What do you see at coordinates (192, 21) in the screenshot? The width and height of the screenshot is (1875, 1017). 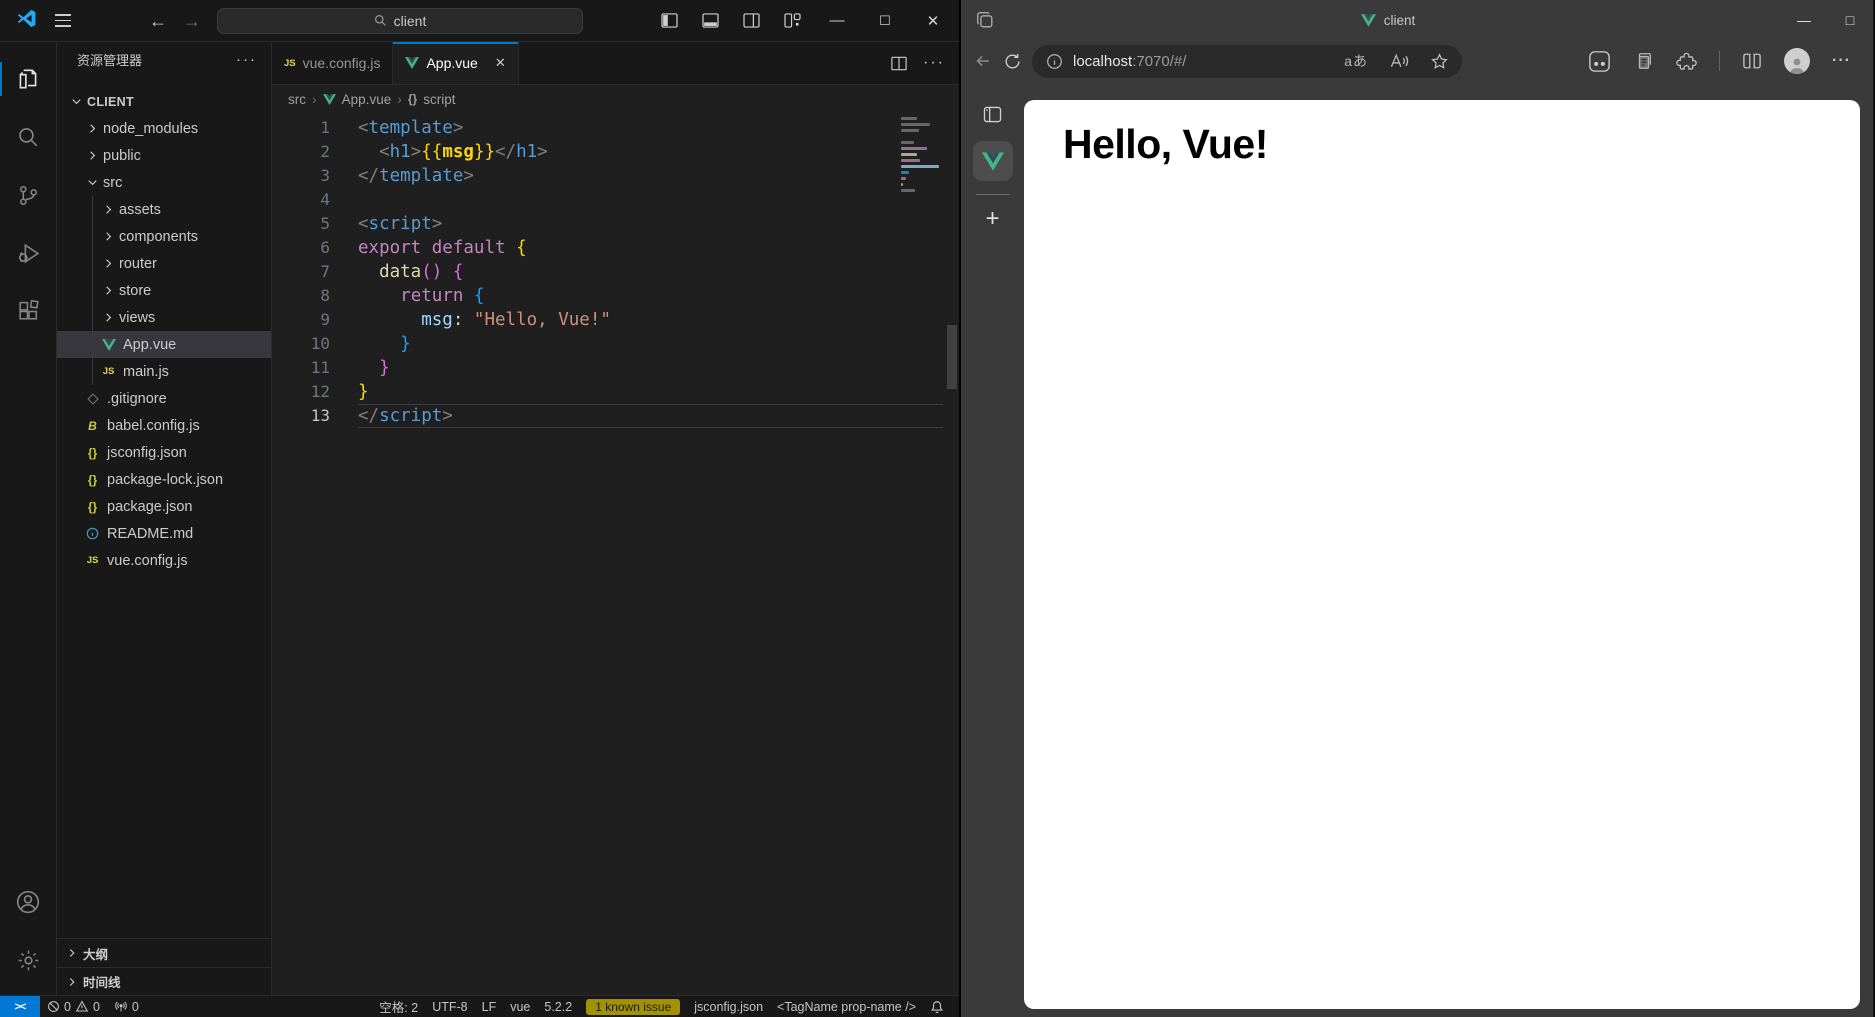 I see `forward-icon: →` at bounding box center [192, 21].